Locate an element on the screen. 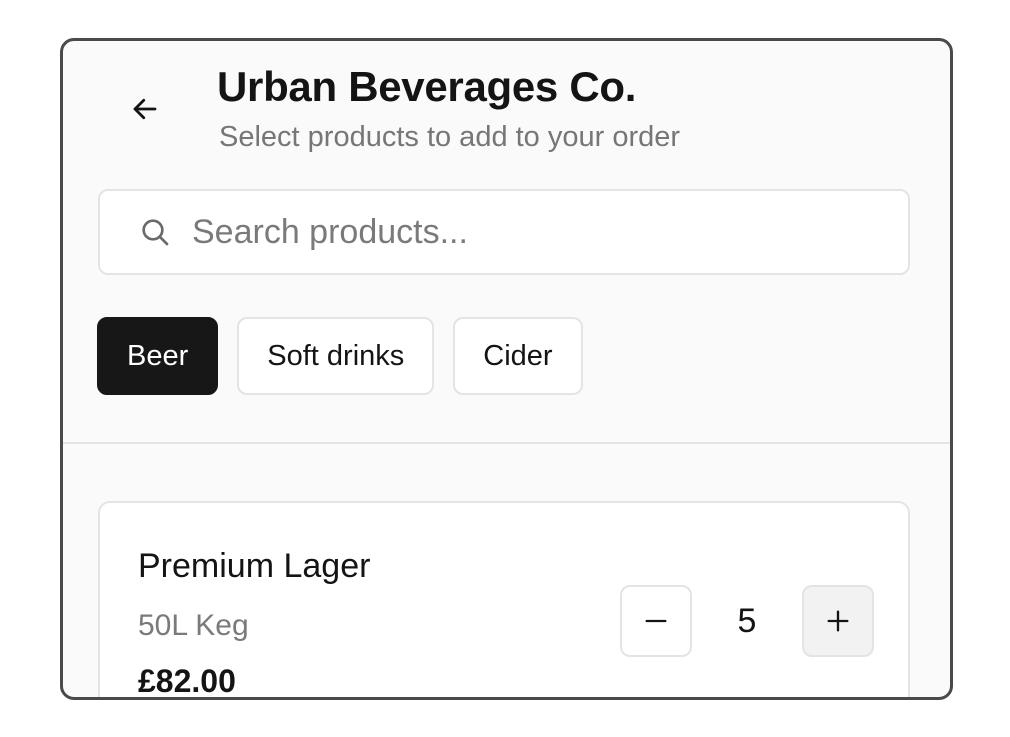  page-subtitle: Select products to add to your order is located at coordinates (450, 137).